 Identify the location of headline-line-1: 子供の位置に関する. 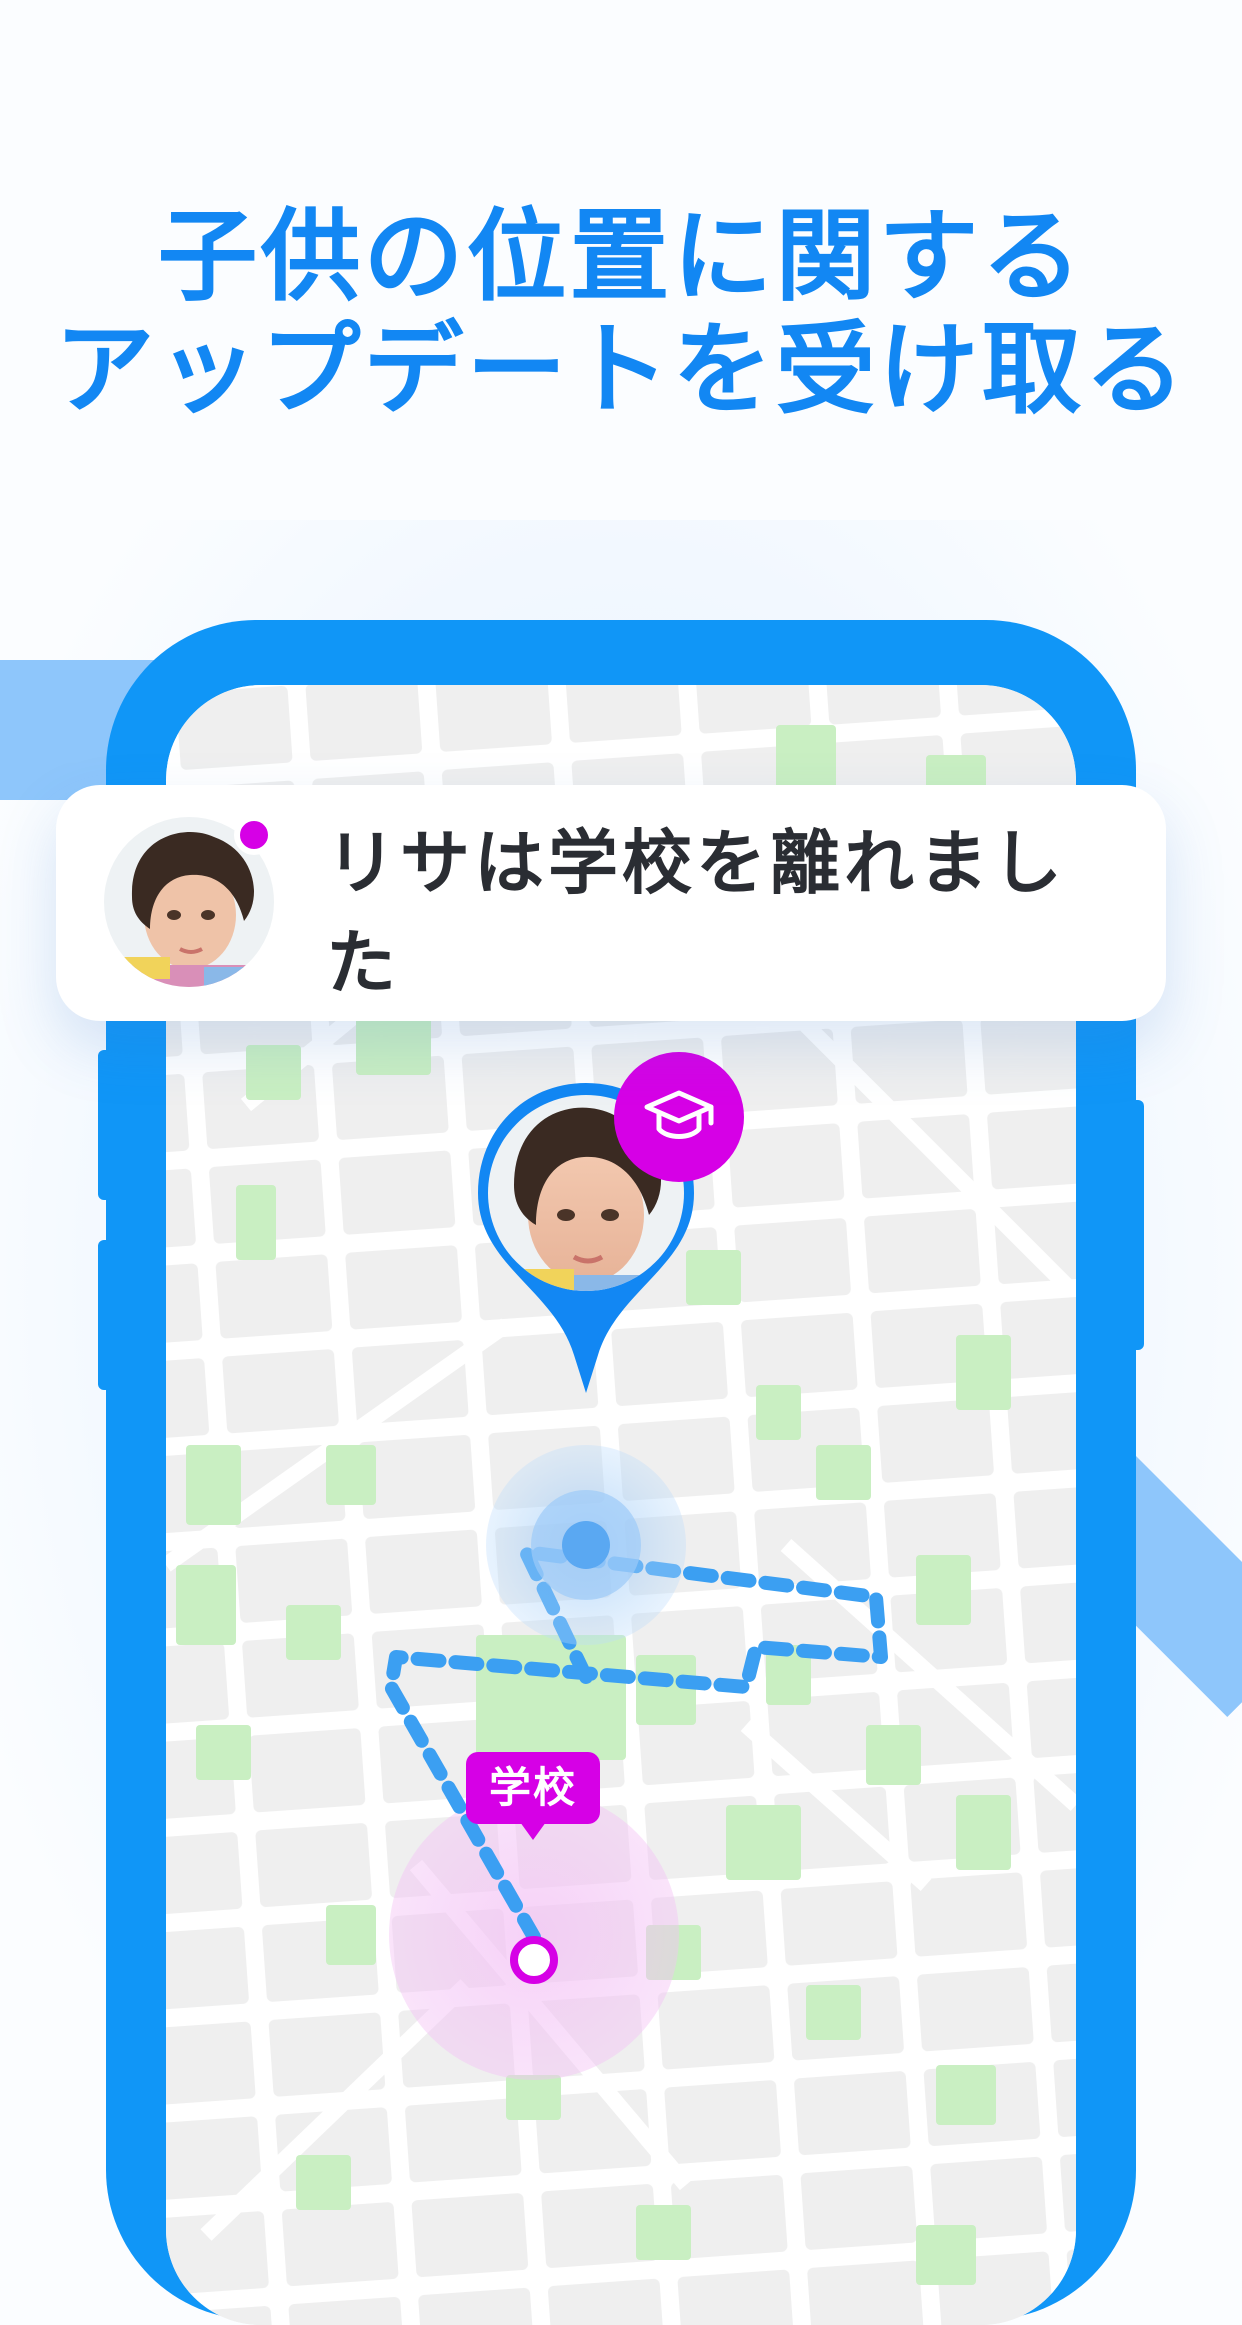
(621, 256).